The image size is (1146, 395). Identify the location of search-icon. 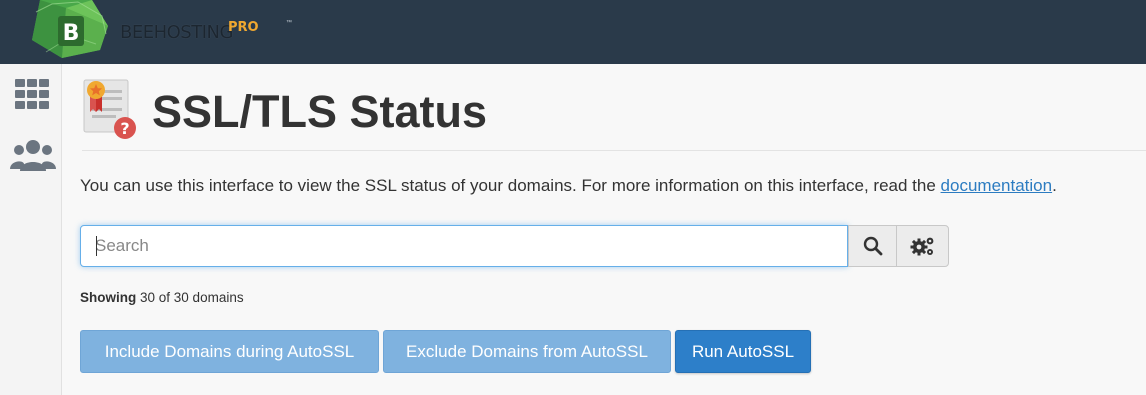
(872, 246).